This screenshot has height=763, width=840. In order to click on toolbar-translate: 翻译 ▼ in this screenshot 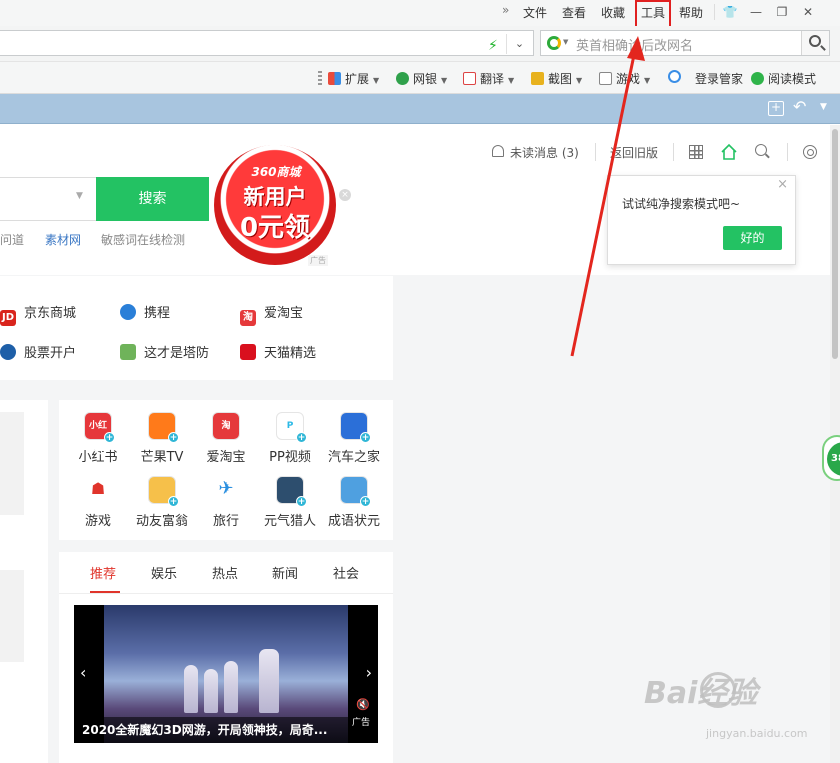, I will do `click(488, 78)`.